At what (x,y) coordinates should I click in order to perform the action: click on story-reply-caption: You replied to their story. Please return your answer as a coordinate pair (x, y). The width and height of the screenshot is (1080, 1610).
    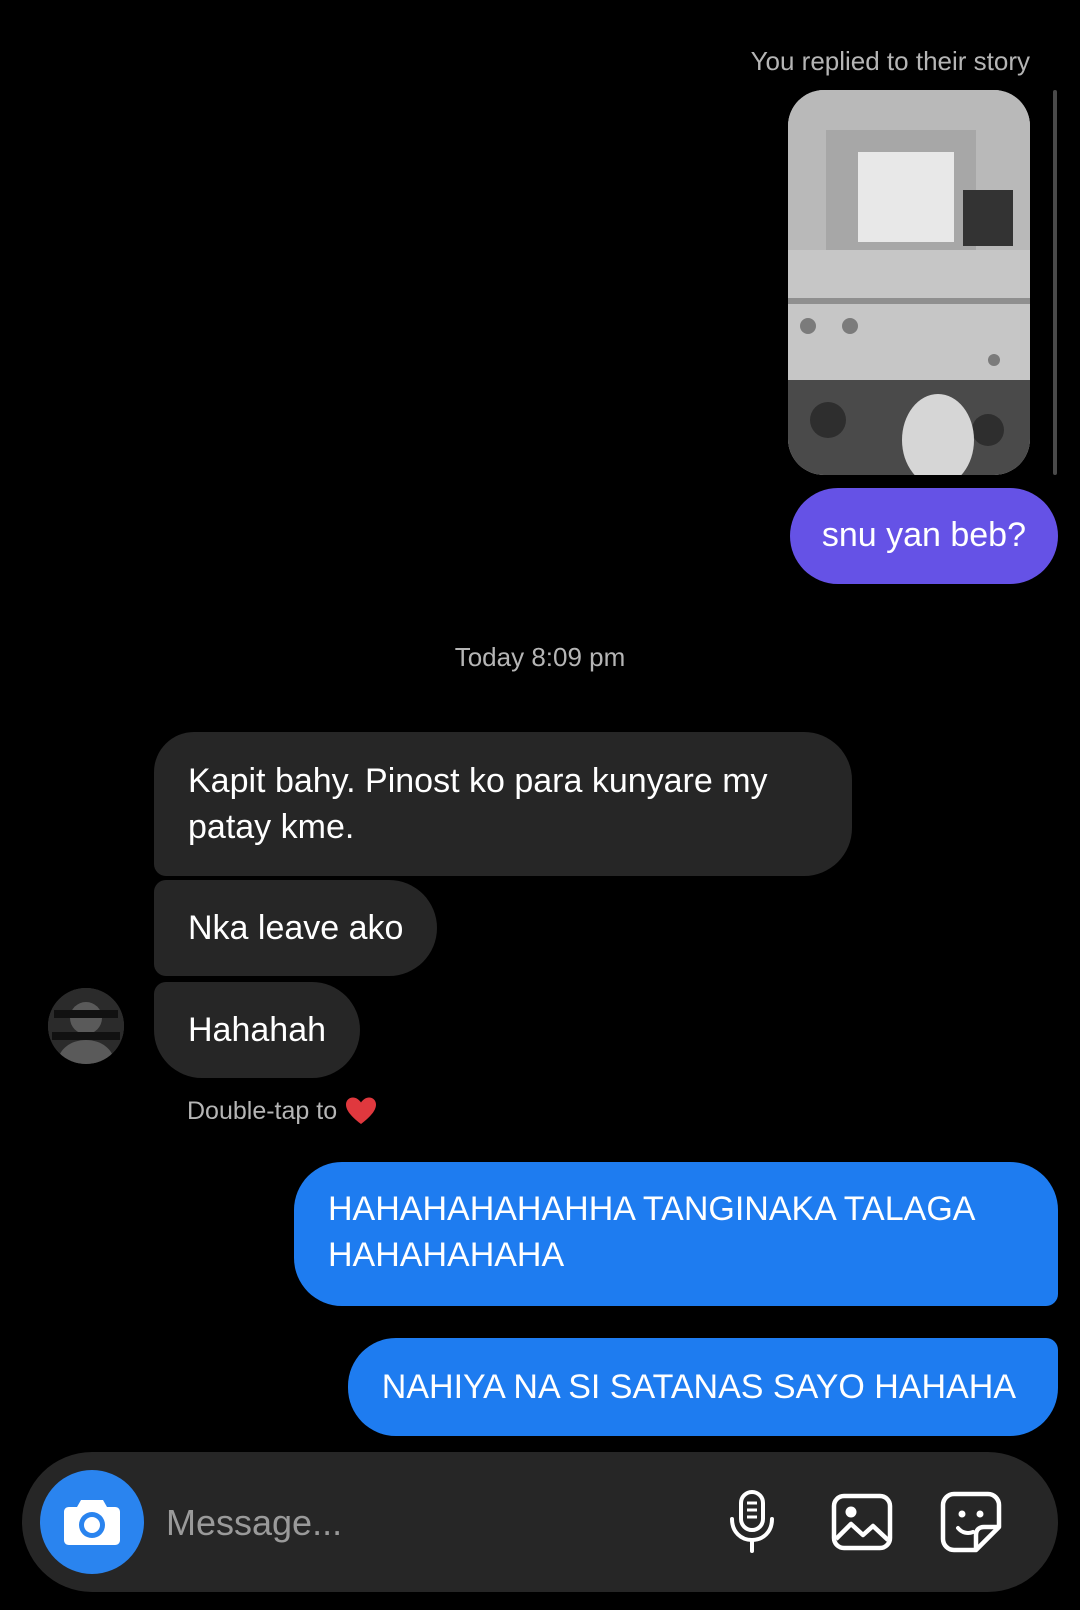
    Looking at the image, I should click on (890, 61).